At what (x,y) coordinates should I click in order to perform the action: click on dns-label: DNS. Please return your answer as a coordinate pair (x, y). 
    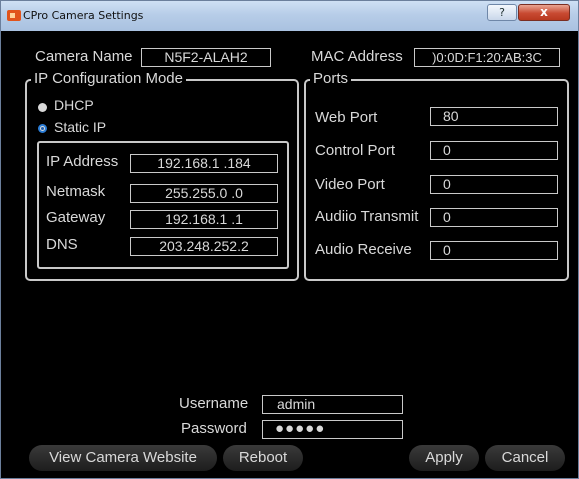
    Looking at the image, I should click on (62, 244).